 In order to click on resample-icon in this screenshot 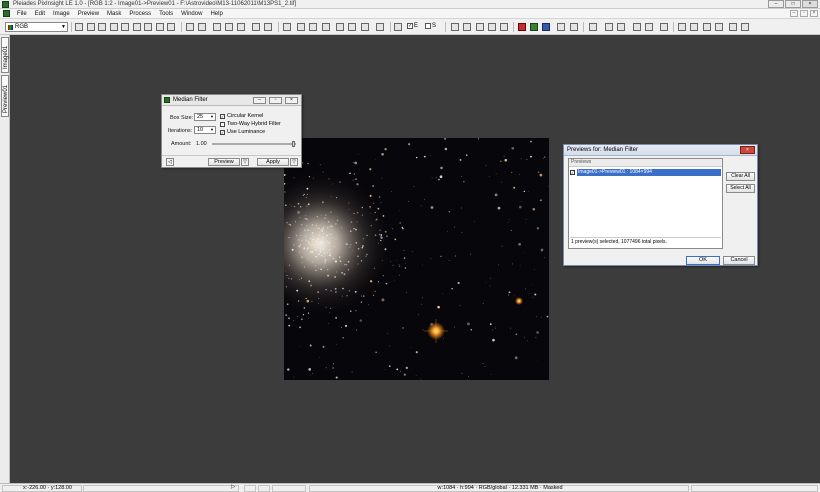, I will do `click(340, 27)`.